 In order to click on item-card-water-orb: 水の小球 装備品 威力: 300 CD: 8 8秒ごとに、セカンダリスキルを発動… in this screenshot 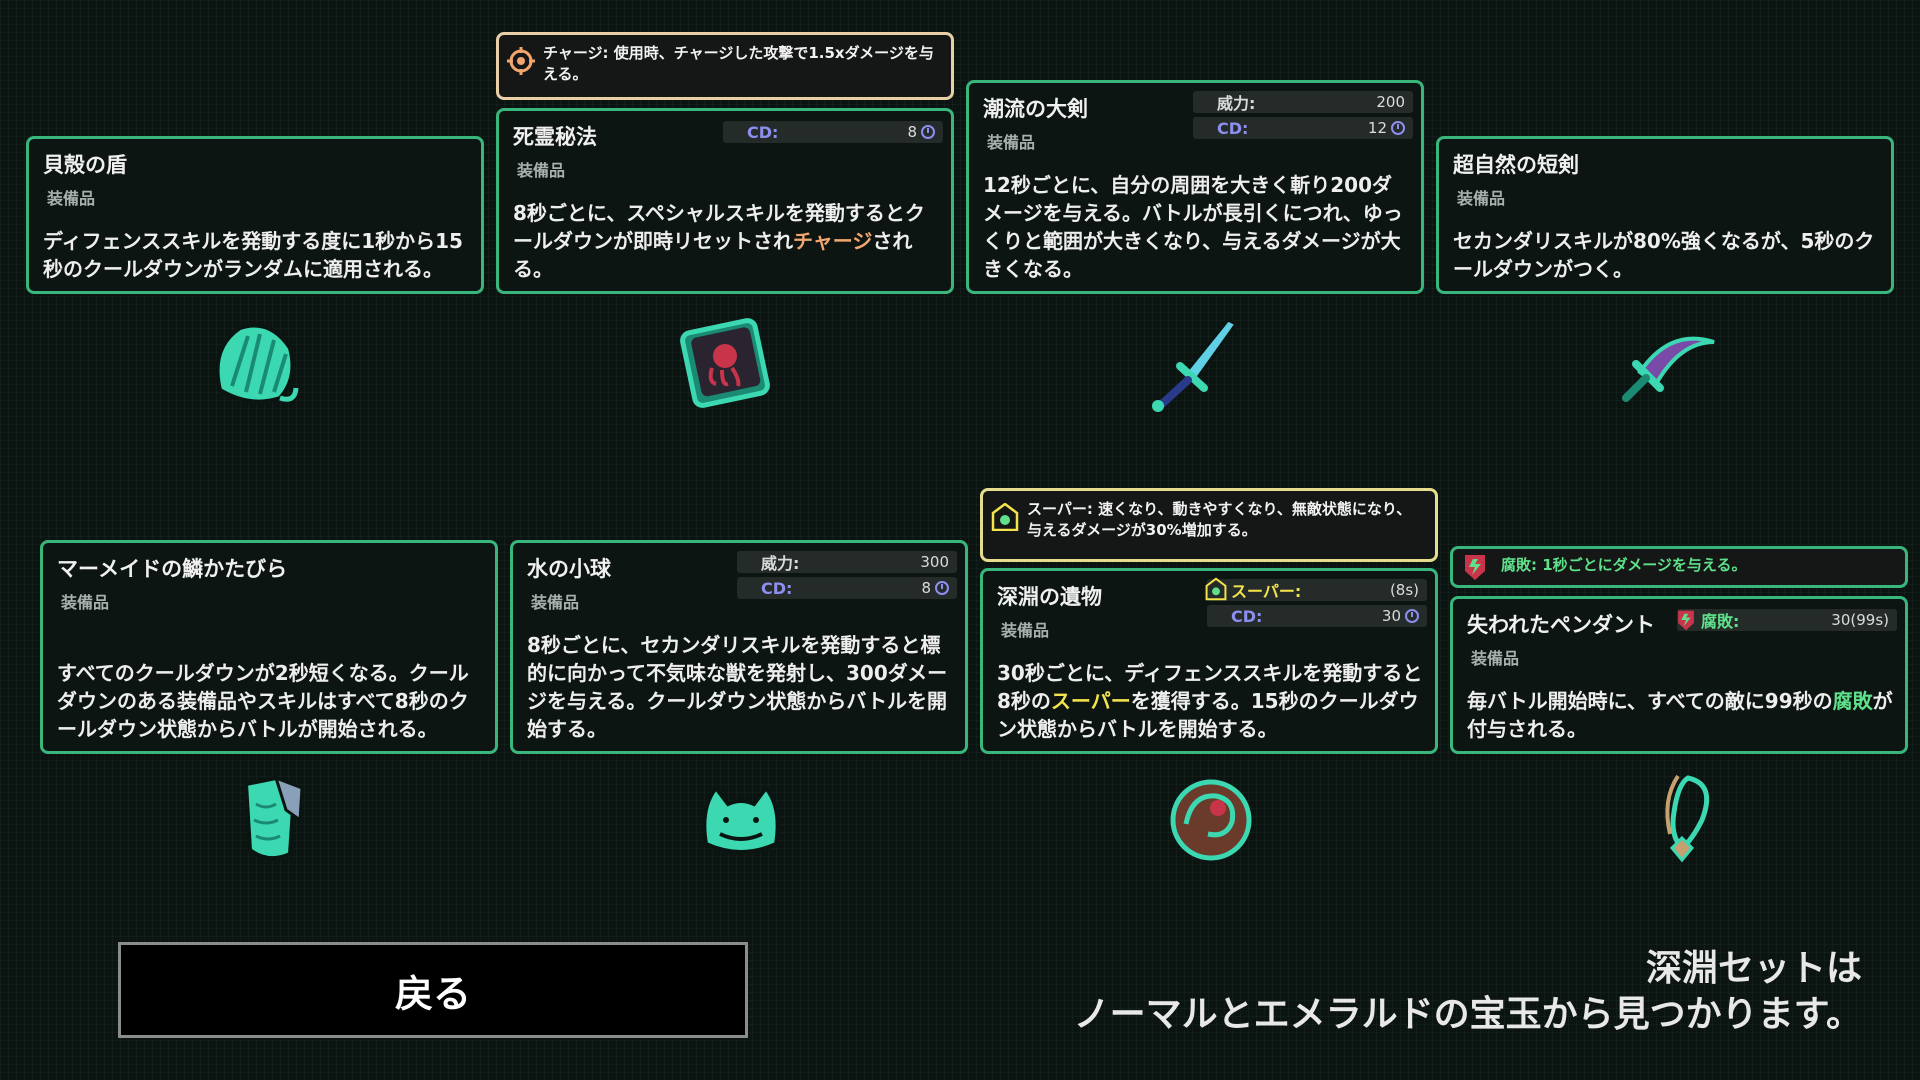, I will do `click(739, 647)`.